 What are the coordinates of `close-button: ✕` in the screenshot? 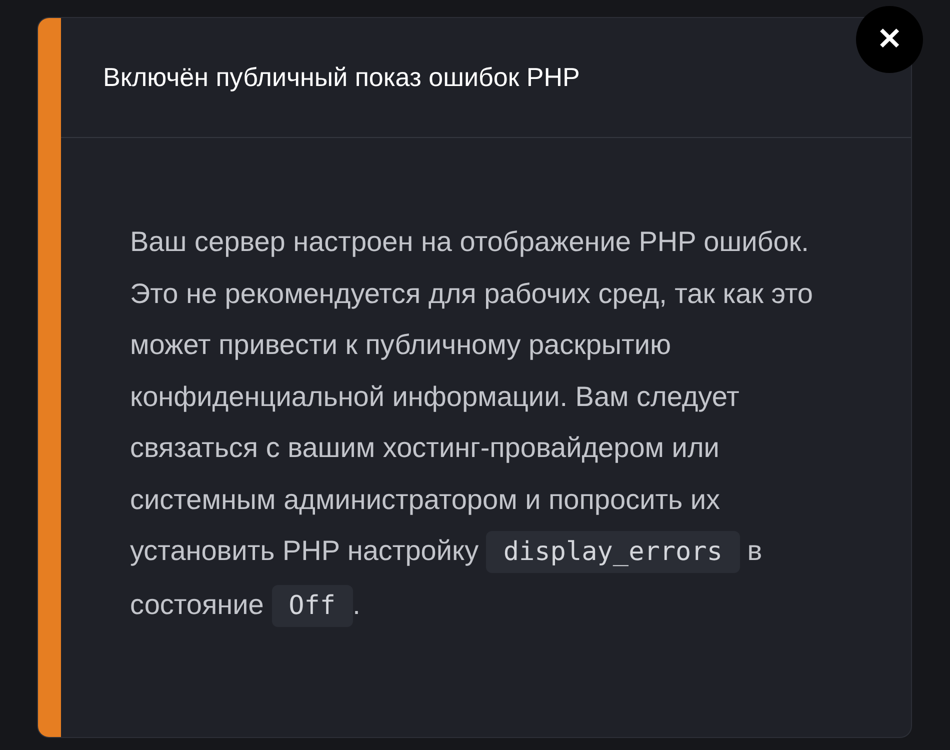 It's located at (889, 39).